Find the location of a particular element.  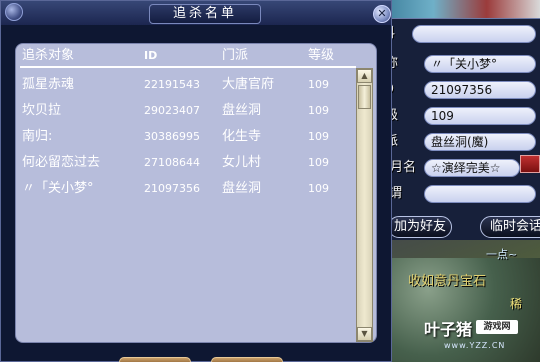

info-header-field is located at coordinates (474, 34).